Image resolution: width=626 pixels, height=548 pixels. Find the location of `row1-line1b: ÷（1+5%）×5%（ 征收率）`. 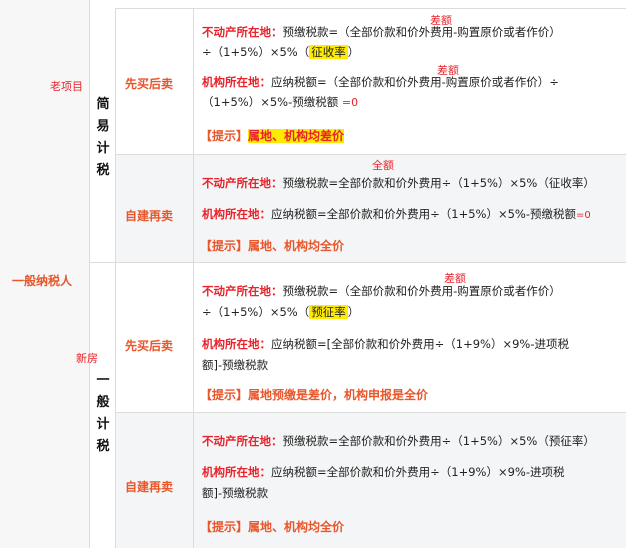

row1-line1b: ÷（1+5%）×5%（ 征收率） is located at coordinates (280, 52).